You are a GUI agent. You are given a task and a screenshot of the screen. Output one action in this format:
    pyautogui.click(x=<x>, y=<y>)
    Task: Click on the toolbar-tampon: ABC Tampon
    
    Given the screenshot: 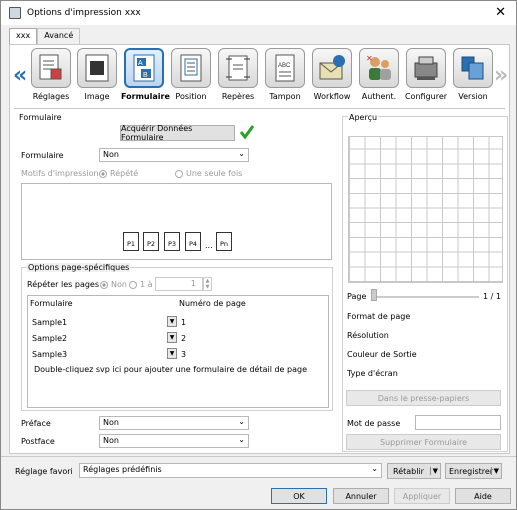 What is the action you would take?
    pyautogui.click(x=285, y=77)
    